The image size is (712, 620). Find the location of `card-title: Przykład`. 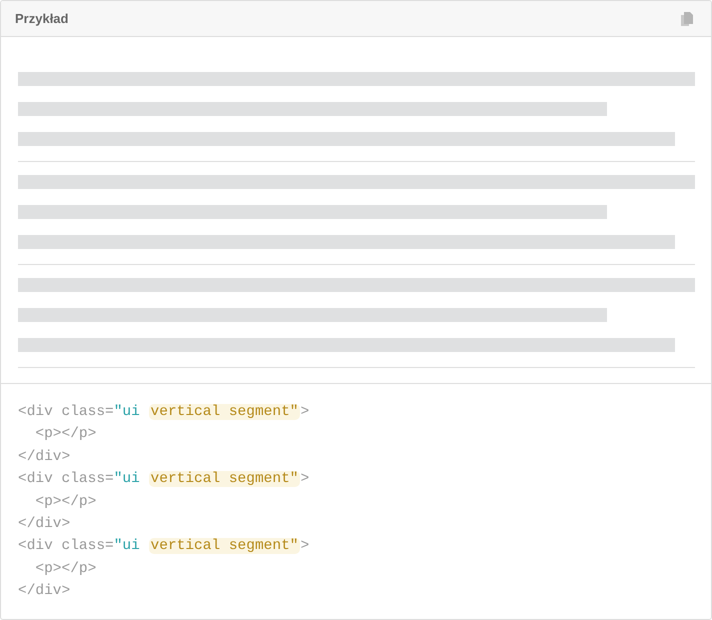

card-title: Przykład is located at coordinates (41, 18).